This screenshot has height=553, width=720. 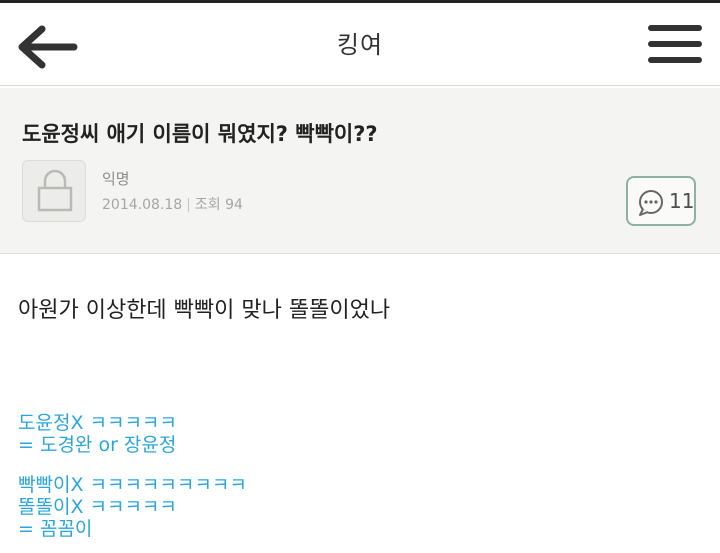 I want to click on content-line: = 꼼꼼이, so click(x=55, y=529).